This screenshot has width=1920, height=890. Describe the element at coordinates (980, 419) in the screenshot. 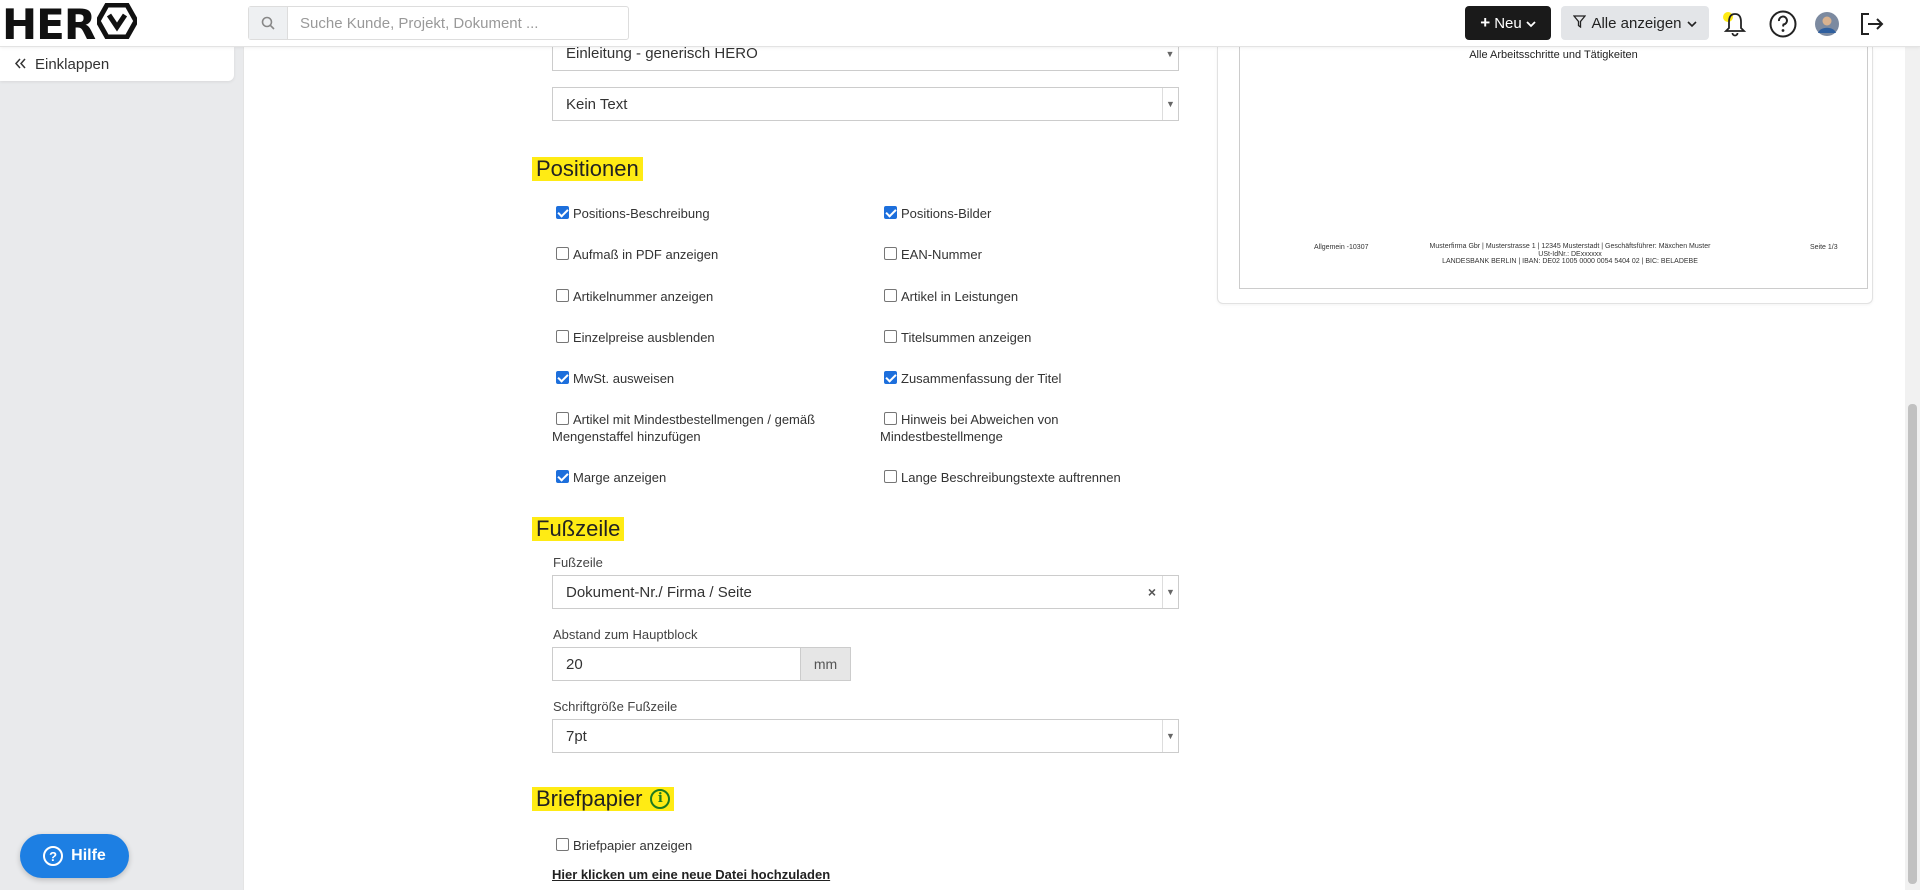

I see `checkbox-label: Hinweis bei Abweichen von` at that location.